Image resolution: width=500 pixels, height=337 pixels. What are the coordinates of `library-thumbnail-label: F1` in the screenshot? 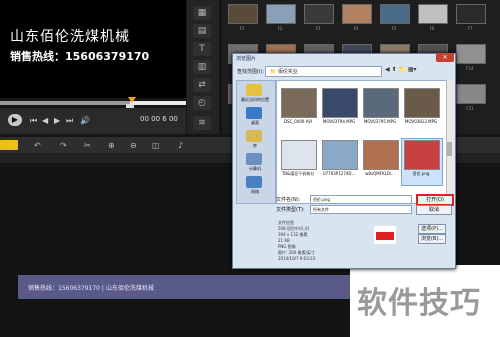 It's located at (242, 28).